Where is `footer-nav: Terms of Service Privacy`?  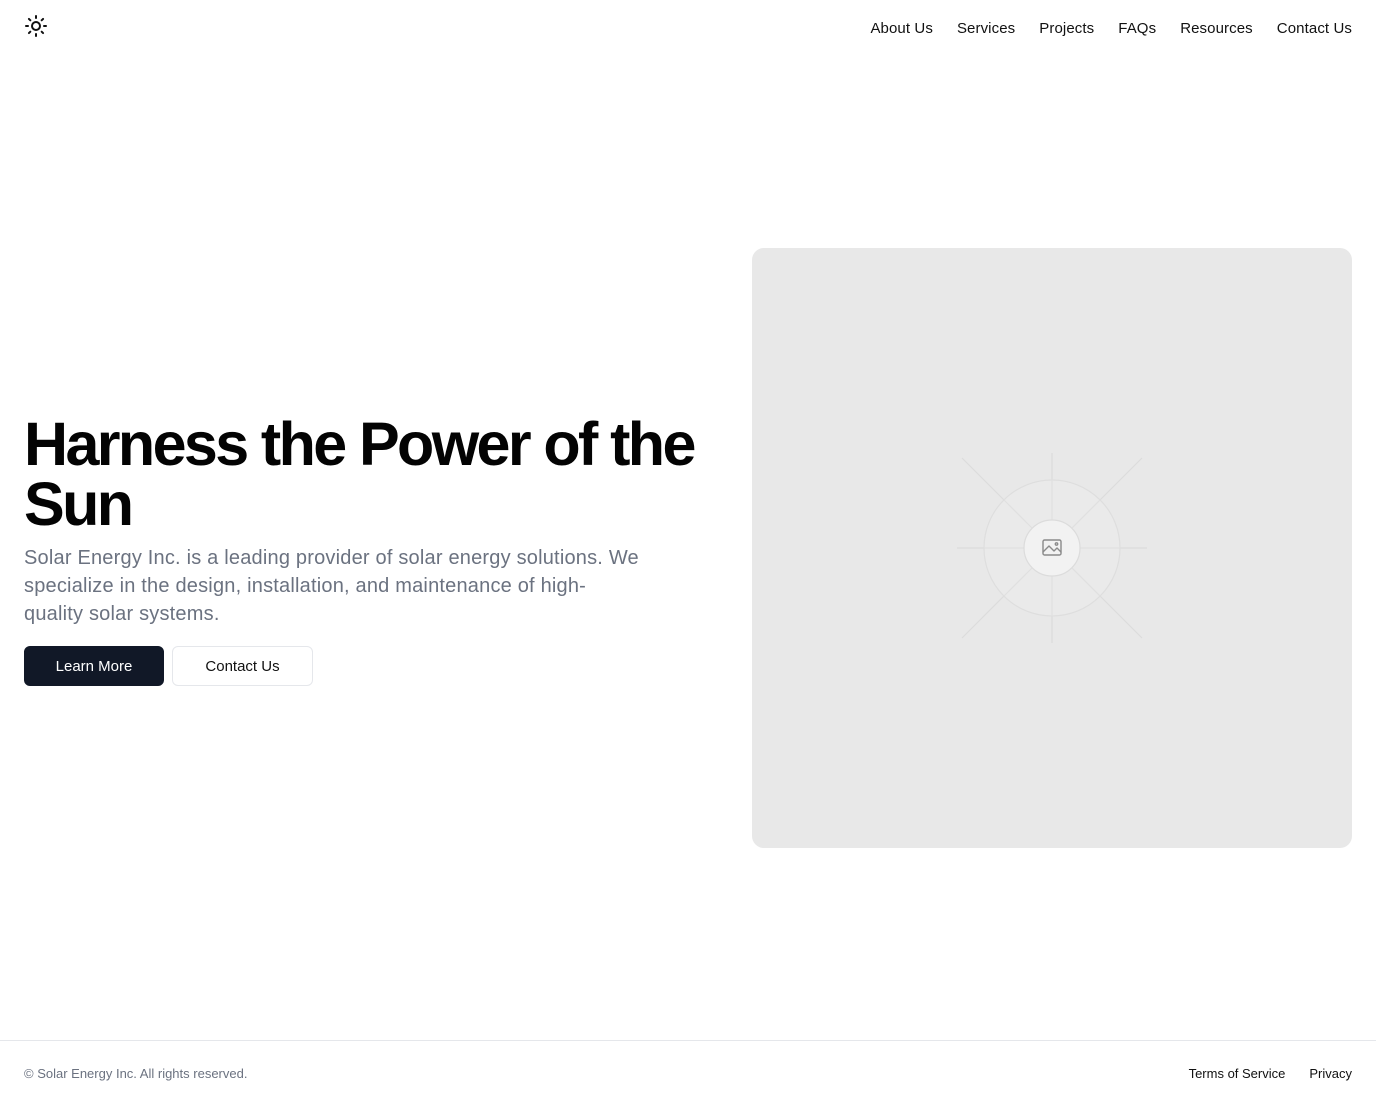
footer-nav: Terms of Service Privacy is located at coordinates (1270, 1073).